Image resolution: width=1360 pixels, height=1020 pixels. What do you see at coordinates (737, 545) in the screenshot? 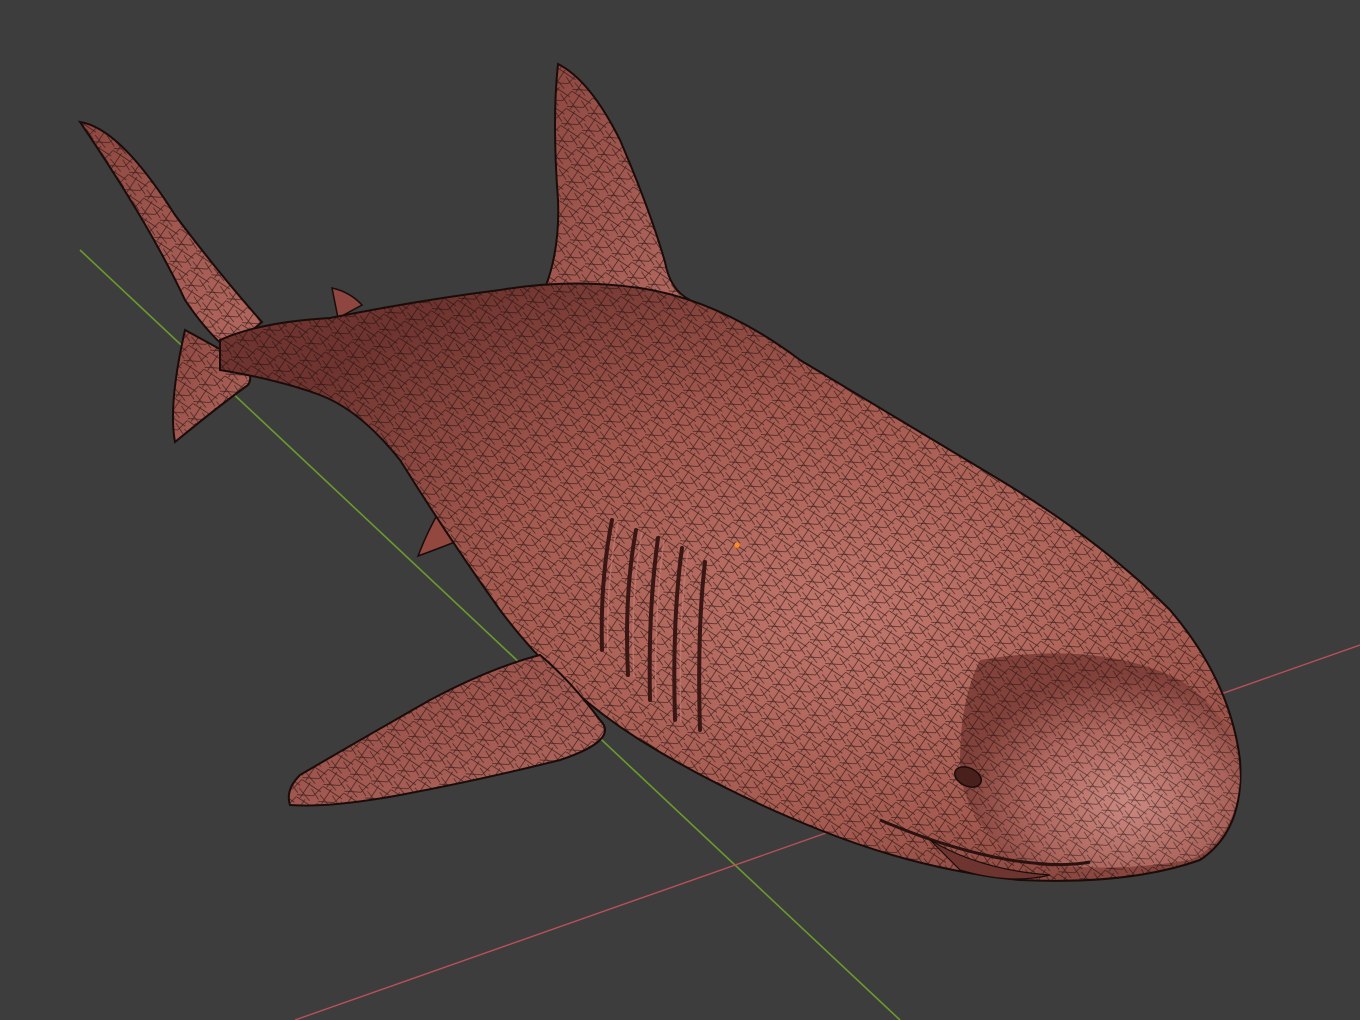
I see `origin-dot-icon` at bounding box center [737, 545].